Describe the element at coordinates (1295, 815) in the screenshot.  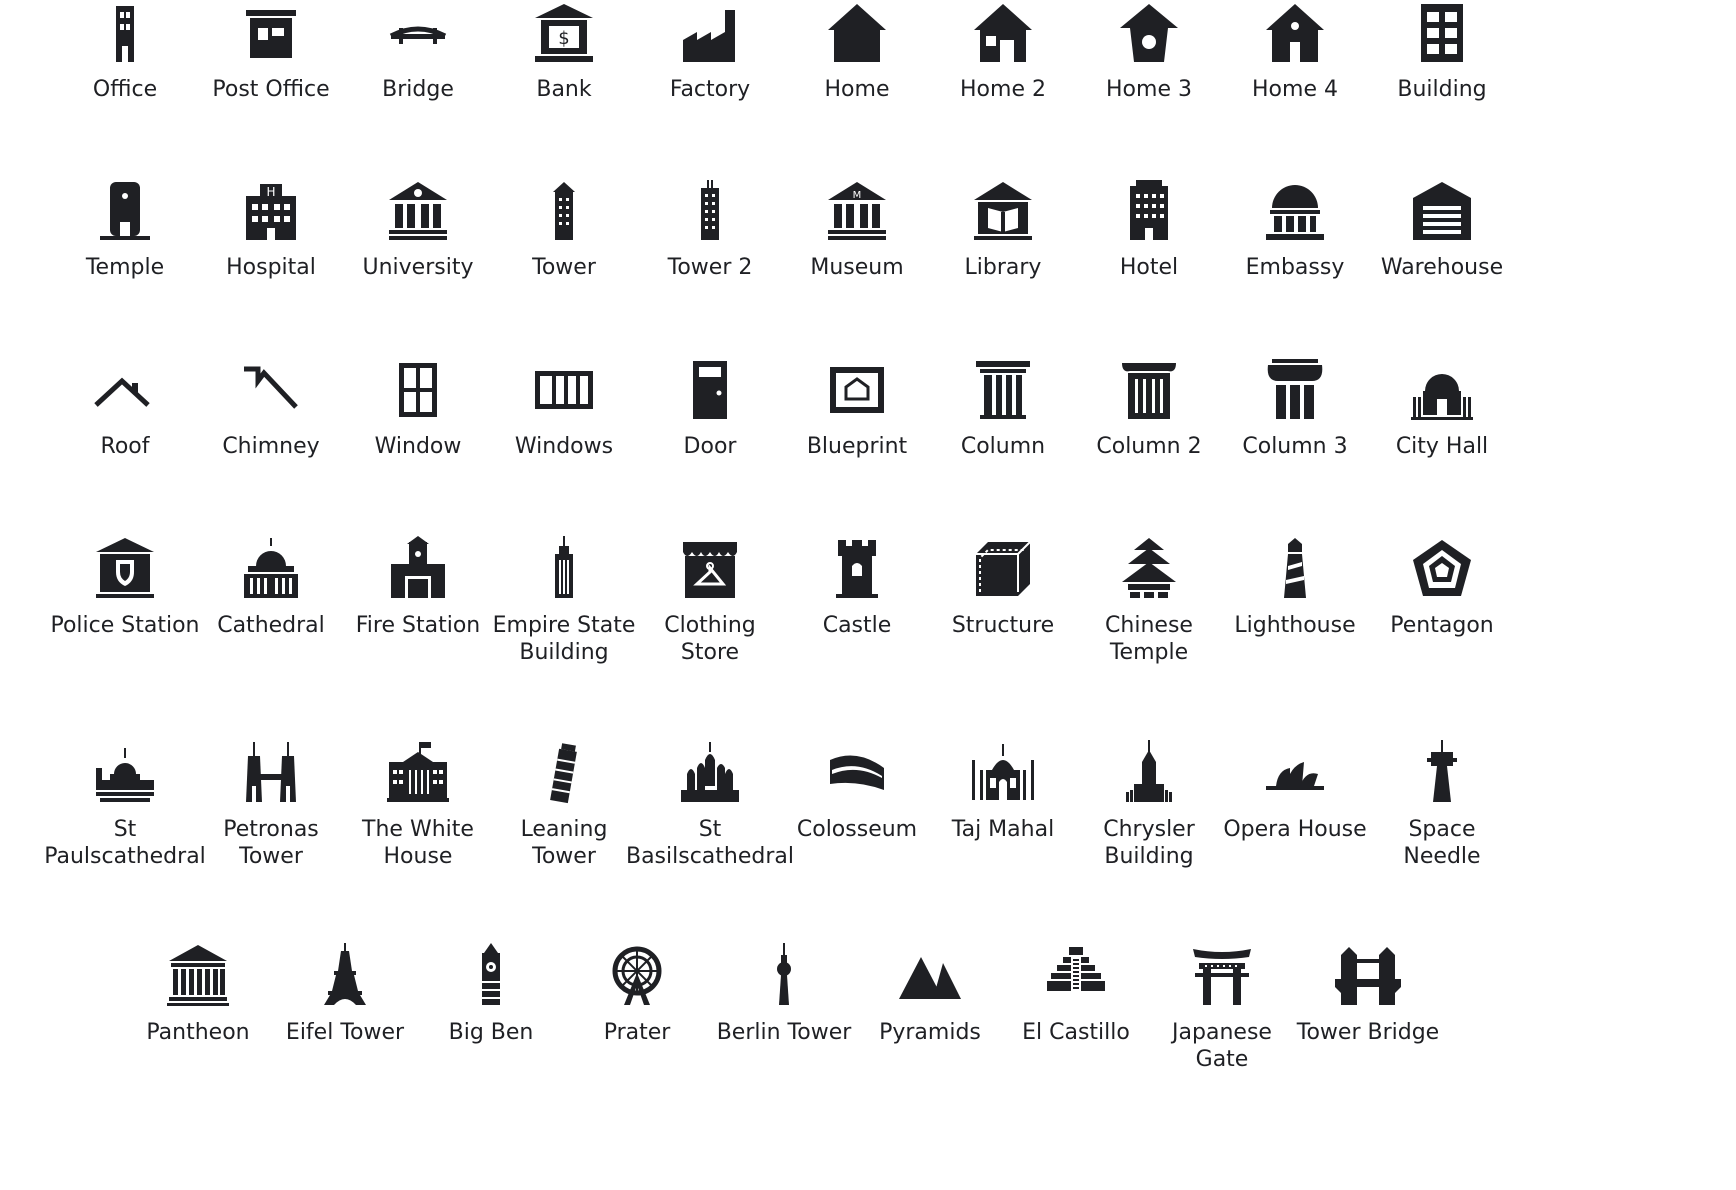
I see `icon-tile: Opera House` at that location.